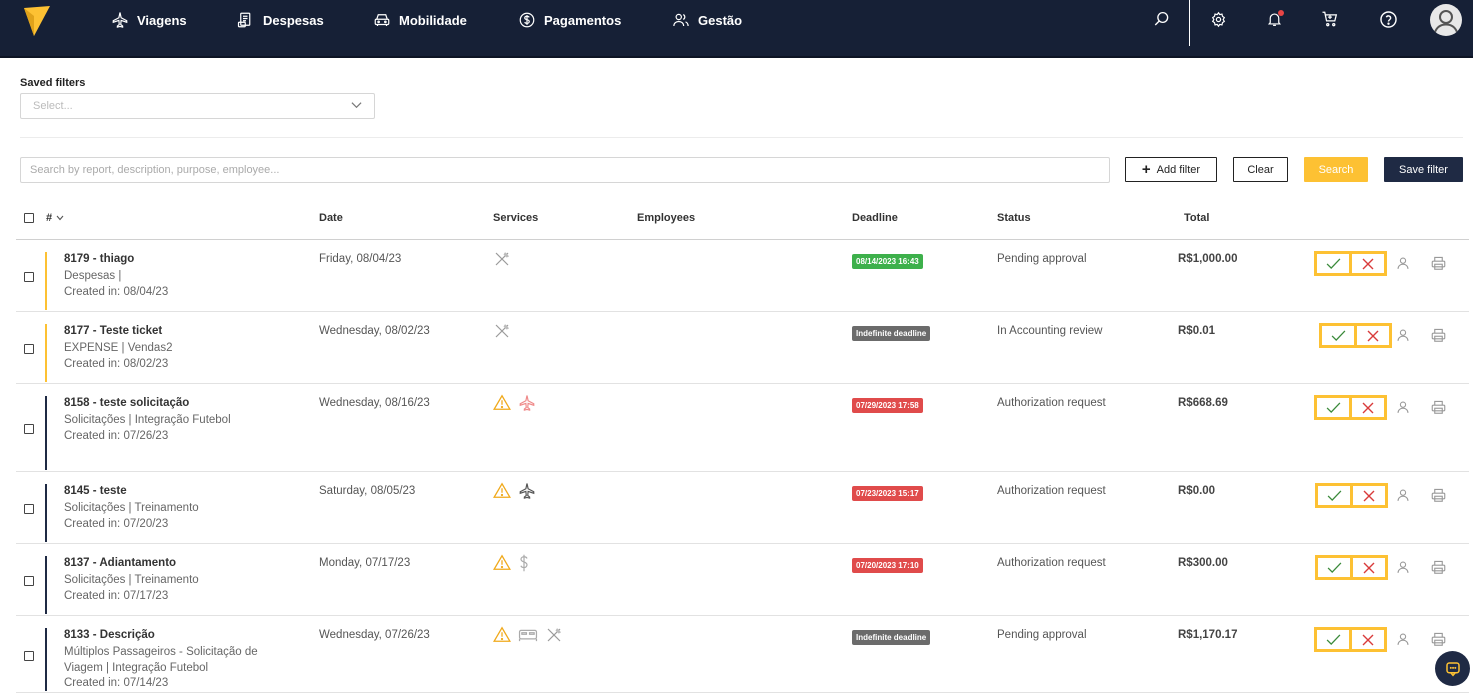 This screenshot has width=1473, height=693. What do you see at coordinates (360, 259) in the screenshot?
I see `report-date: Friday, 08/04/23` at bounding box center [360, 259].